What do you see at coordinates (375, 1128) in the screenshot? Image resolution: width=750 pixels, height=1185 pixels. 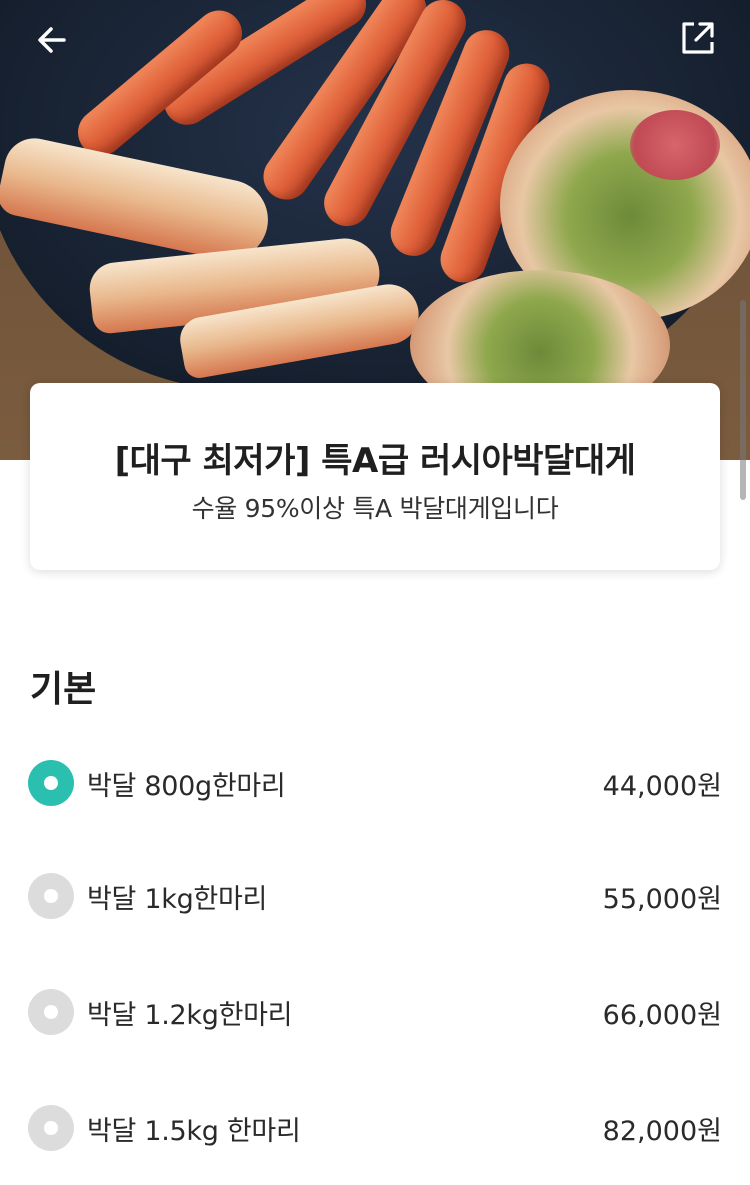 I see `option-row: 박달 1.5kg 한마리 82,000원` at bounding box center [375, 1128].